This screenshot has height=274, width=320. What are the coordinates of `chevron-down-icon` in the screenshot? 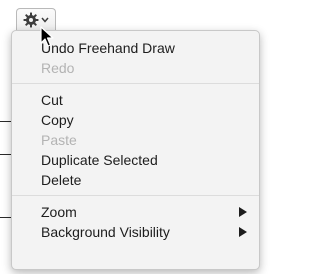 It's located at (45, 20).